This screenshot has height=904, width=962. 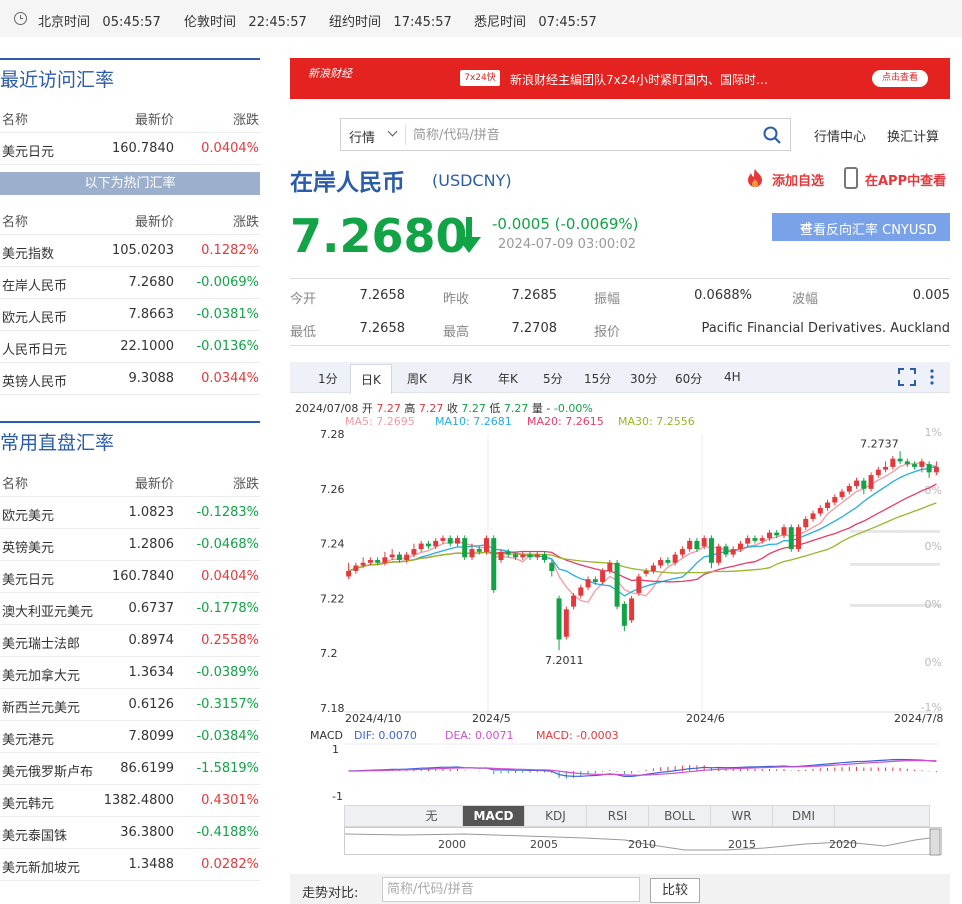 What do you see at coordinates (544, 844) in the screenshot?
I see `overview-year-2005: 2005` at bounding box center [544, 844].